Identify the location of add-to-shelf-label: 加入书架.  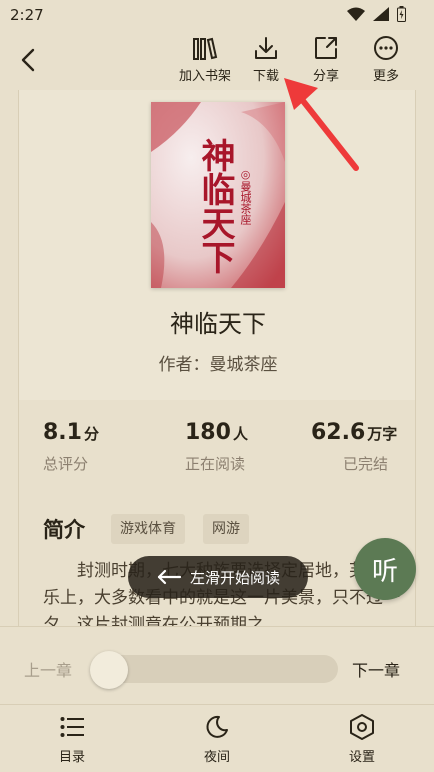
(204, 76).